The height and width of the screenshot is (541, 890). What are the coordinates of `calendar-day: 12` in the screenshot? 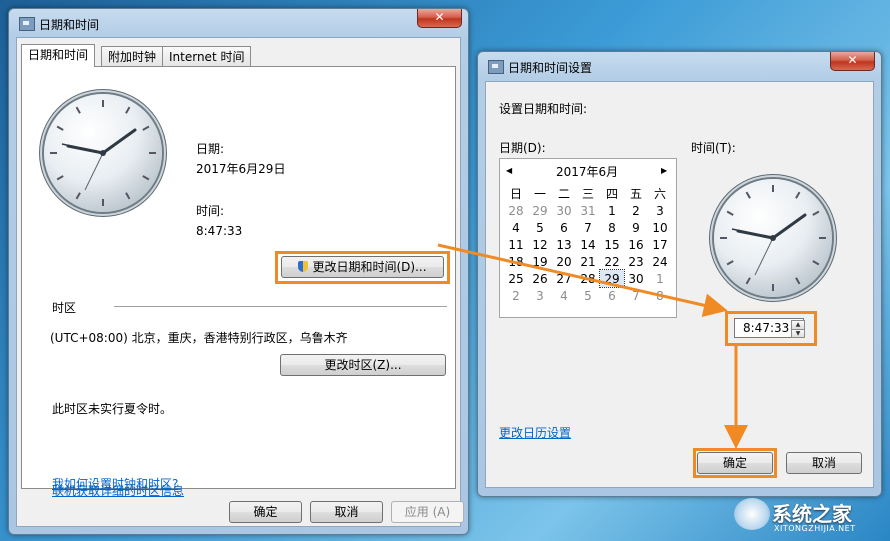 It's located at (540, 244).